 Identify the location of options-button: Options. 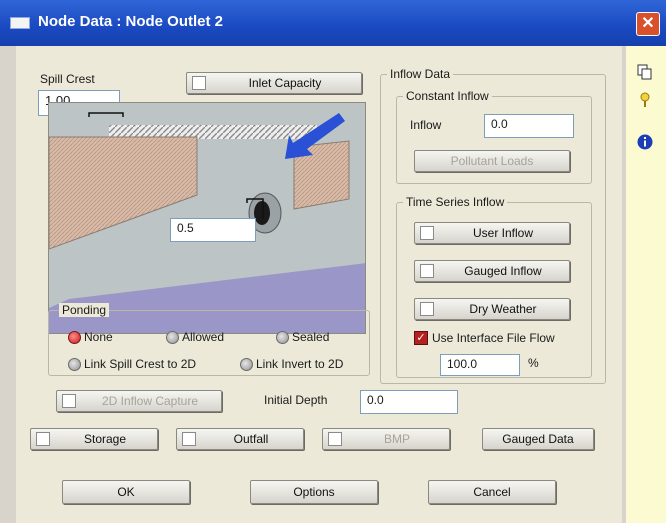
(314, 492).